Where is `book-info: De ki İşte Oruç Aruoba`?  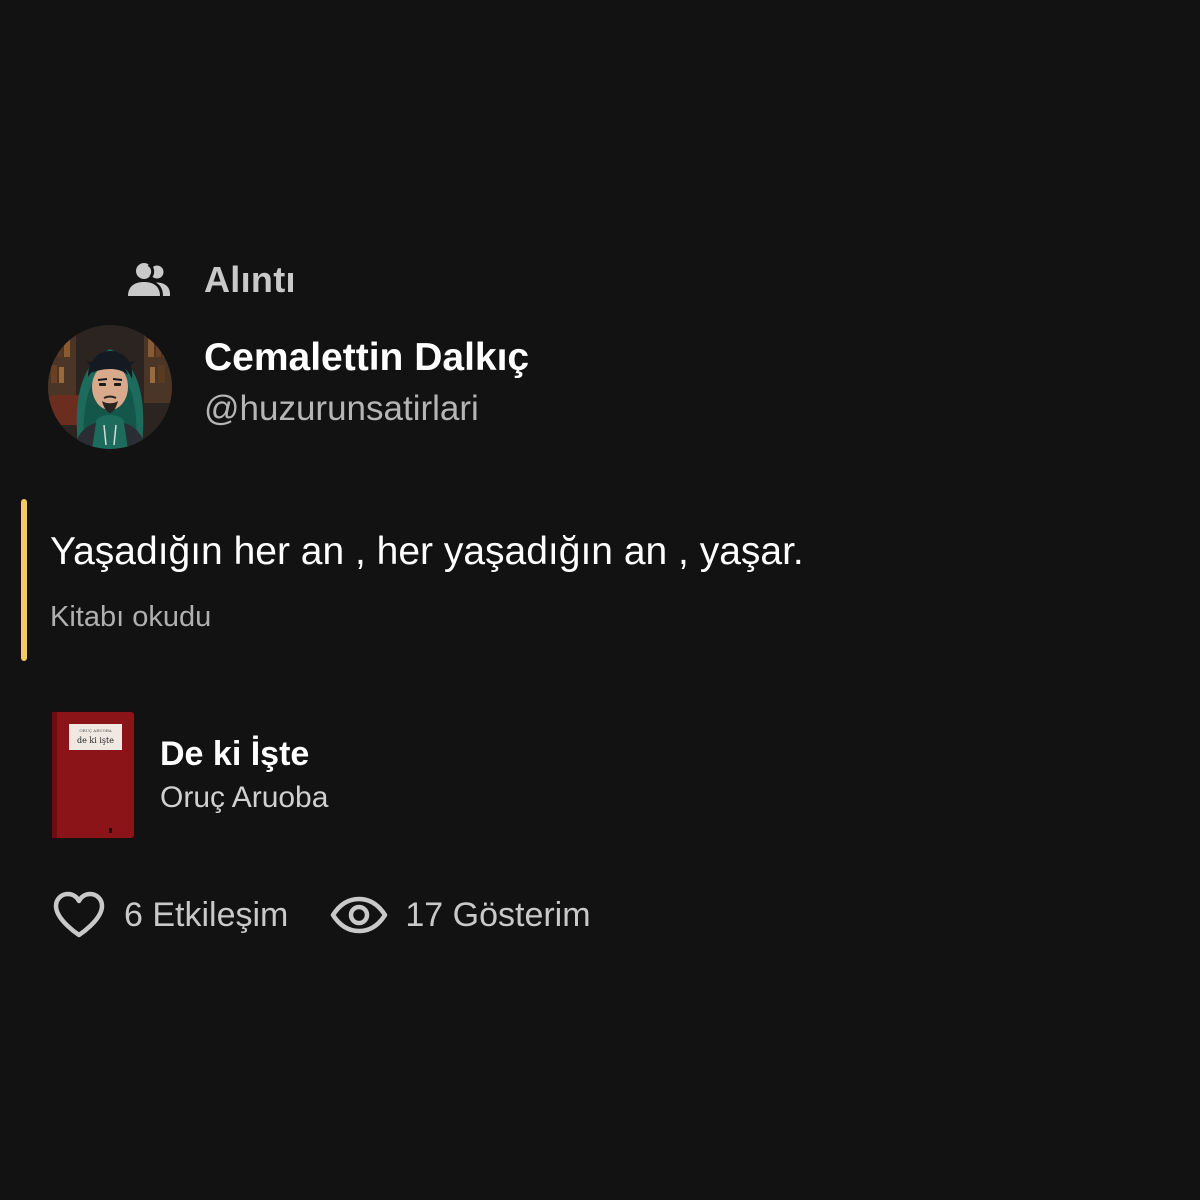
book-info: De ki İşte Oruç Aruoba is located at coordinates (244, 775).